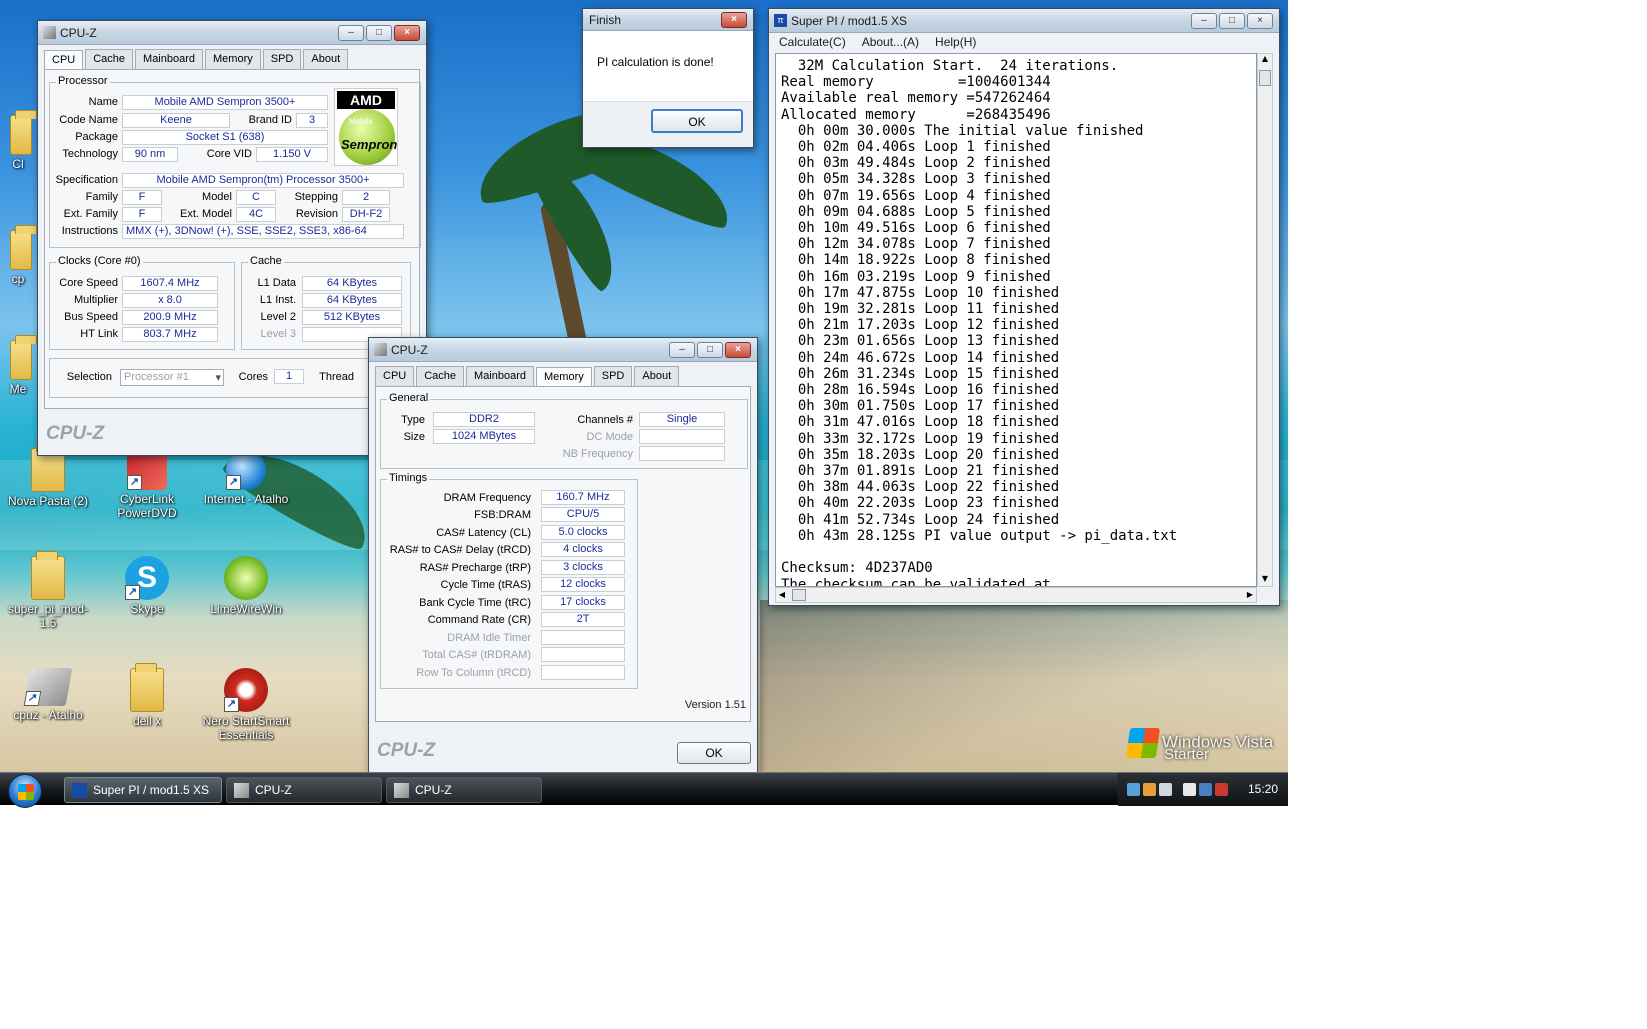 This screenshot has height=1029, width=1647. Describe the element at coordinates (147, 485) in the screenshot. I see `desktop-icon-powerdvd: ↗ CyberLink PowerDVD` at that location.